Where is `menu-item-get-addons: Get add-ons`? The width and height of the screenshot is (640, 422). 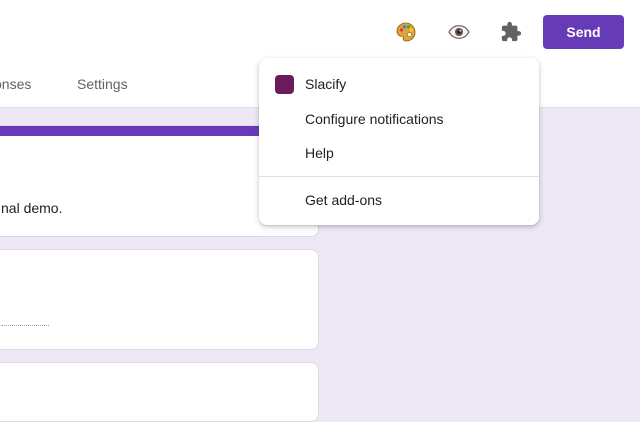 menu-item-get-addons: Get add-ons is located at coordinates (399, 200).